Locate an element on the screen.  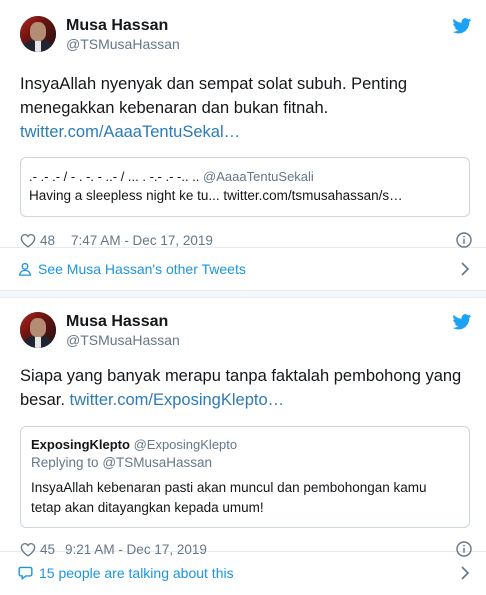
tweet-separator is located at coordinates (243, 294).